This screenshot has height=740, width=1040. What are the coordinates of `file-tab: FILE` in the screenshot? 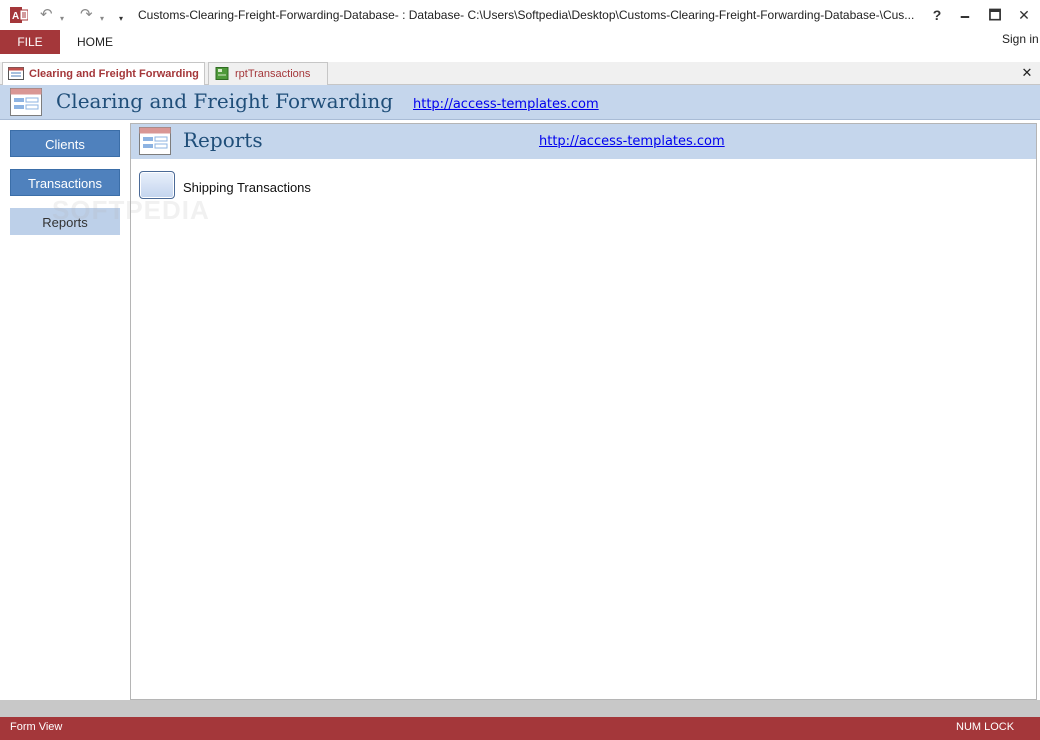 It's located at (30, 42).